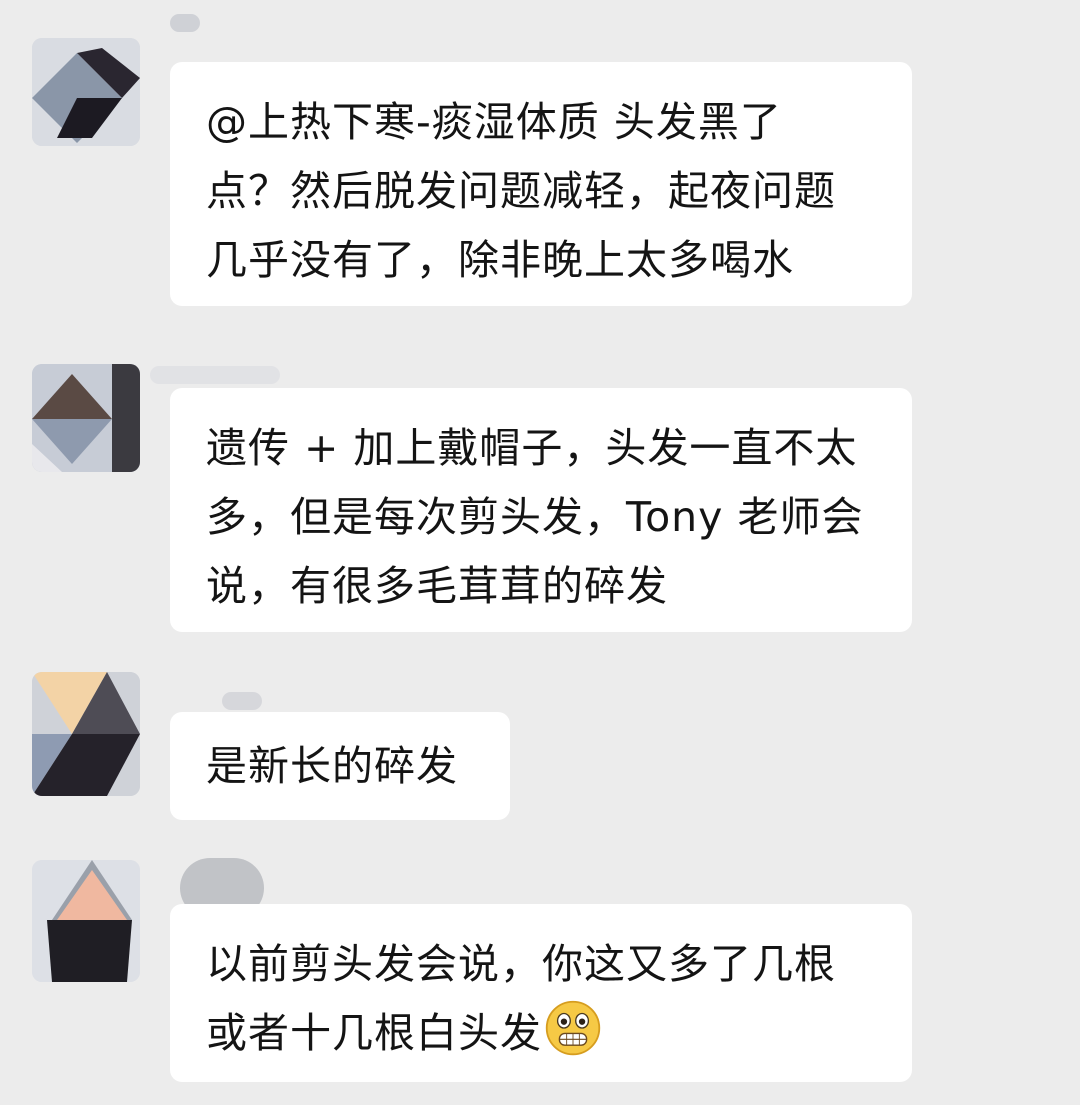 The height and width of the screenshot is (1105, 1080). Describe the element at coordinates (437, 586) in the screenshot. I see `message-text-line: 说，有很多毛茸茸的碎发` at that location.